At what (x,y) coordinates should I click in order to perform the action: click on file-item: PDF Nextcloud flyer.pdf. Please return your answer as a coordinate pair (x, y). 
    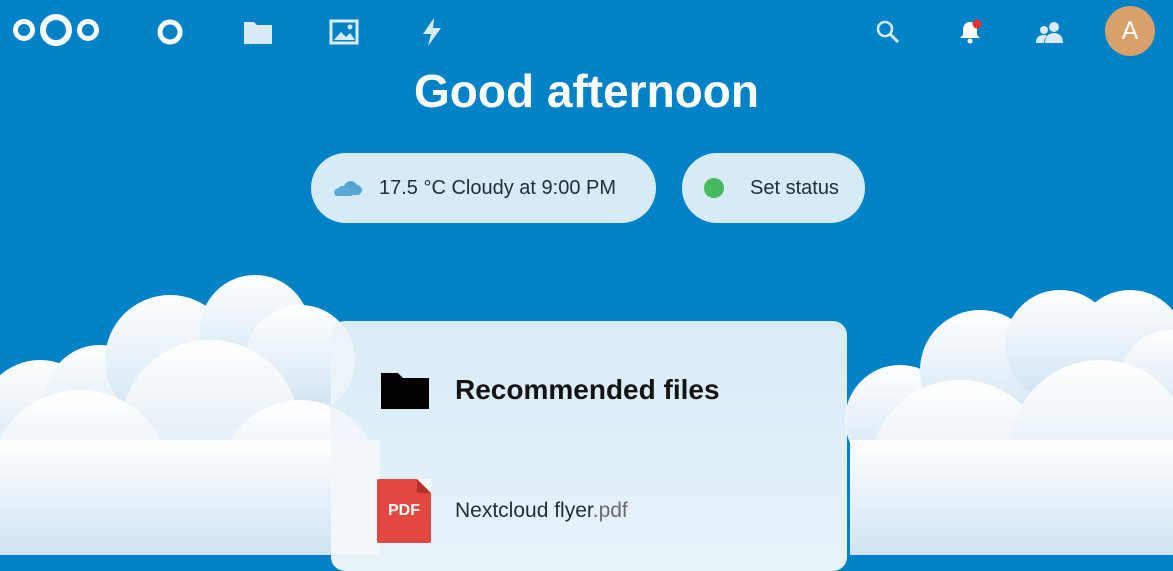
    Looking at the image, I should click on (502, 511).